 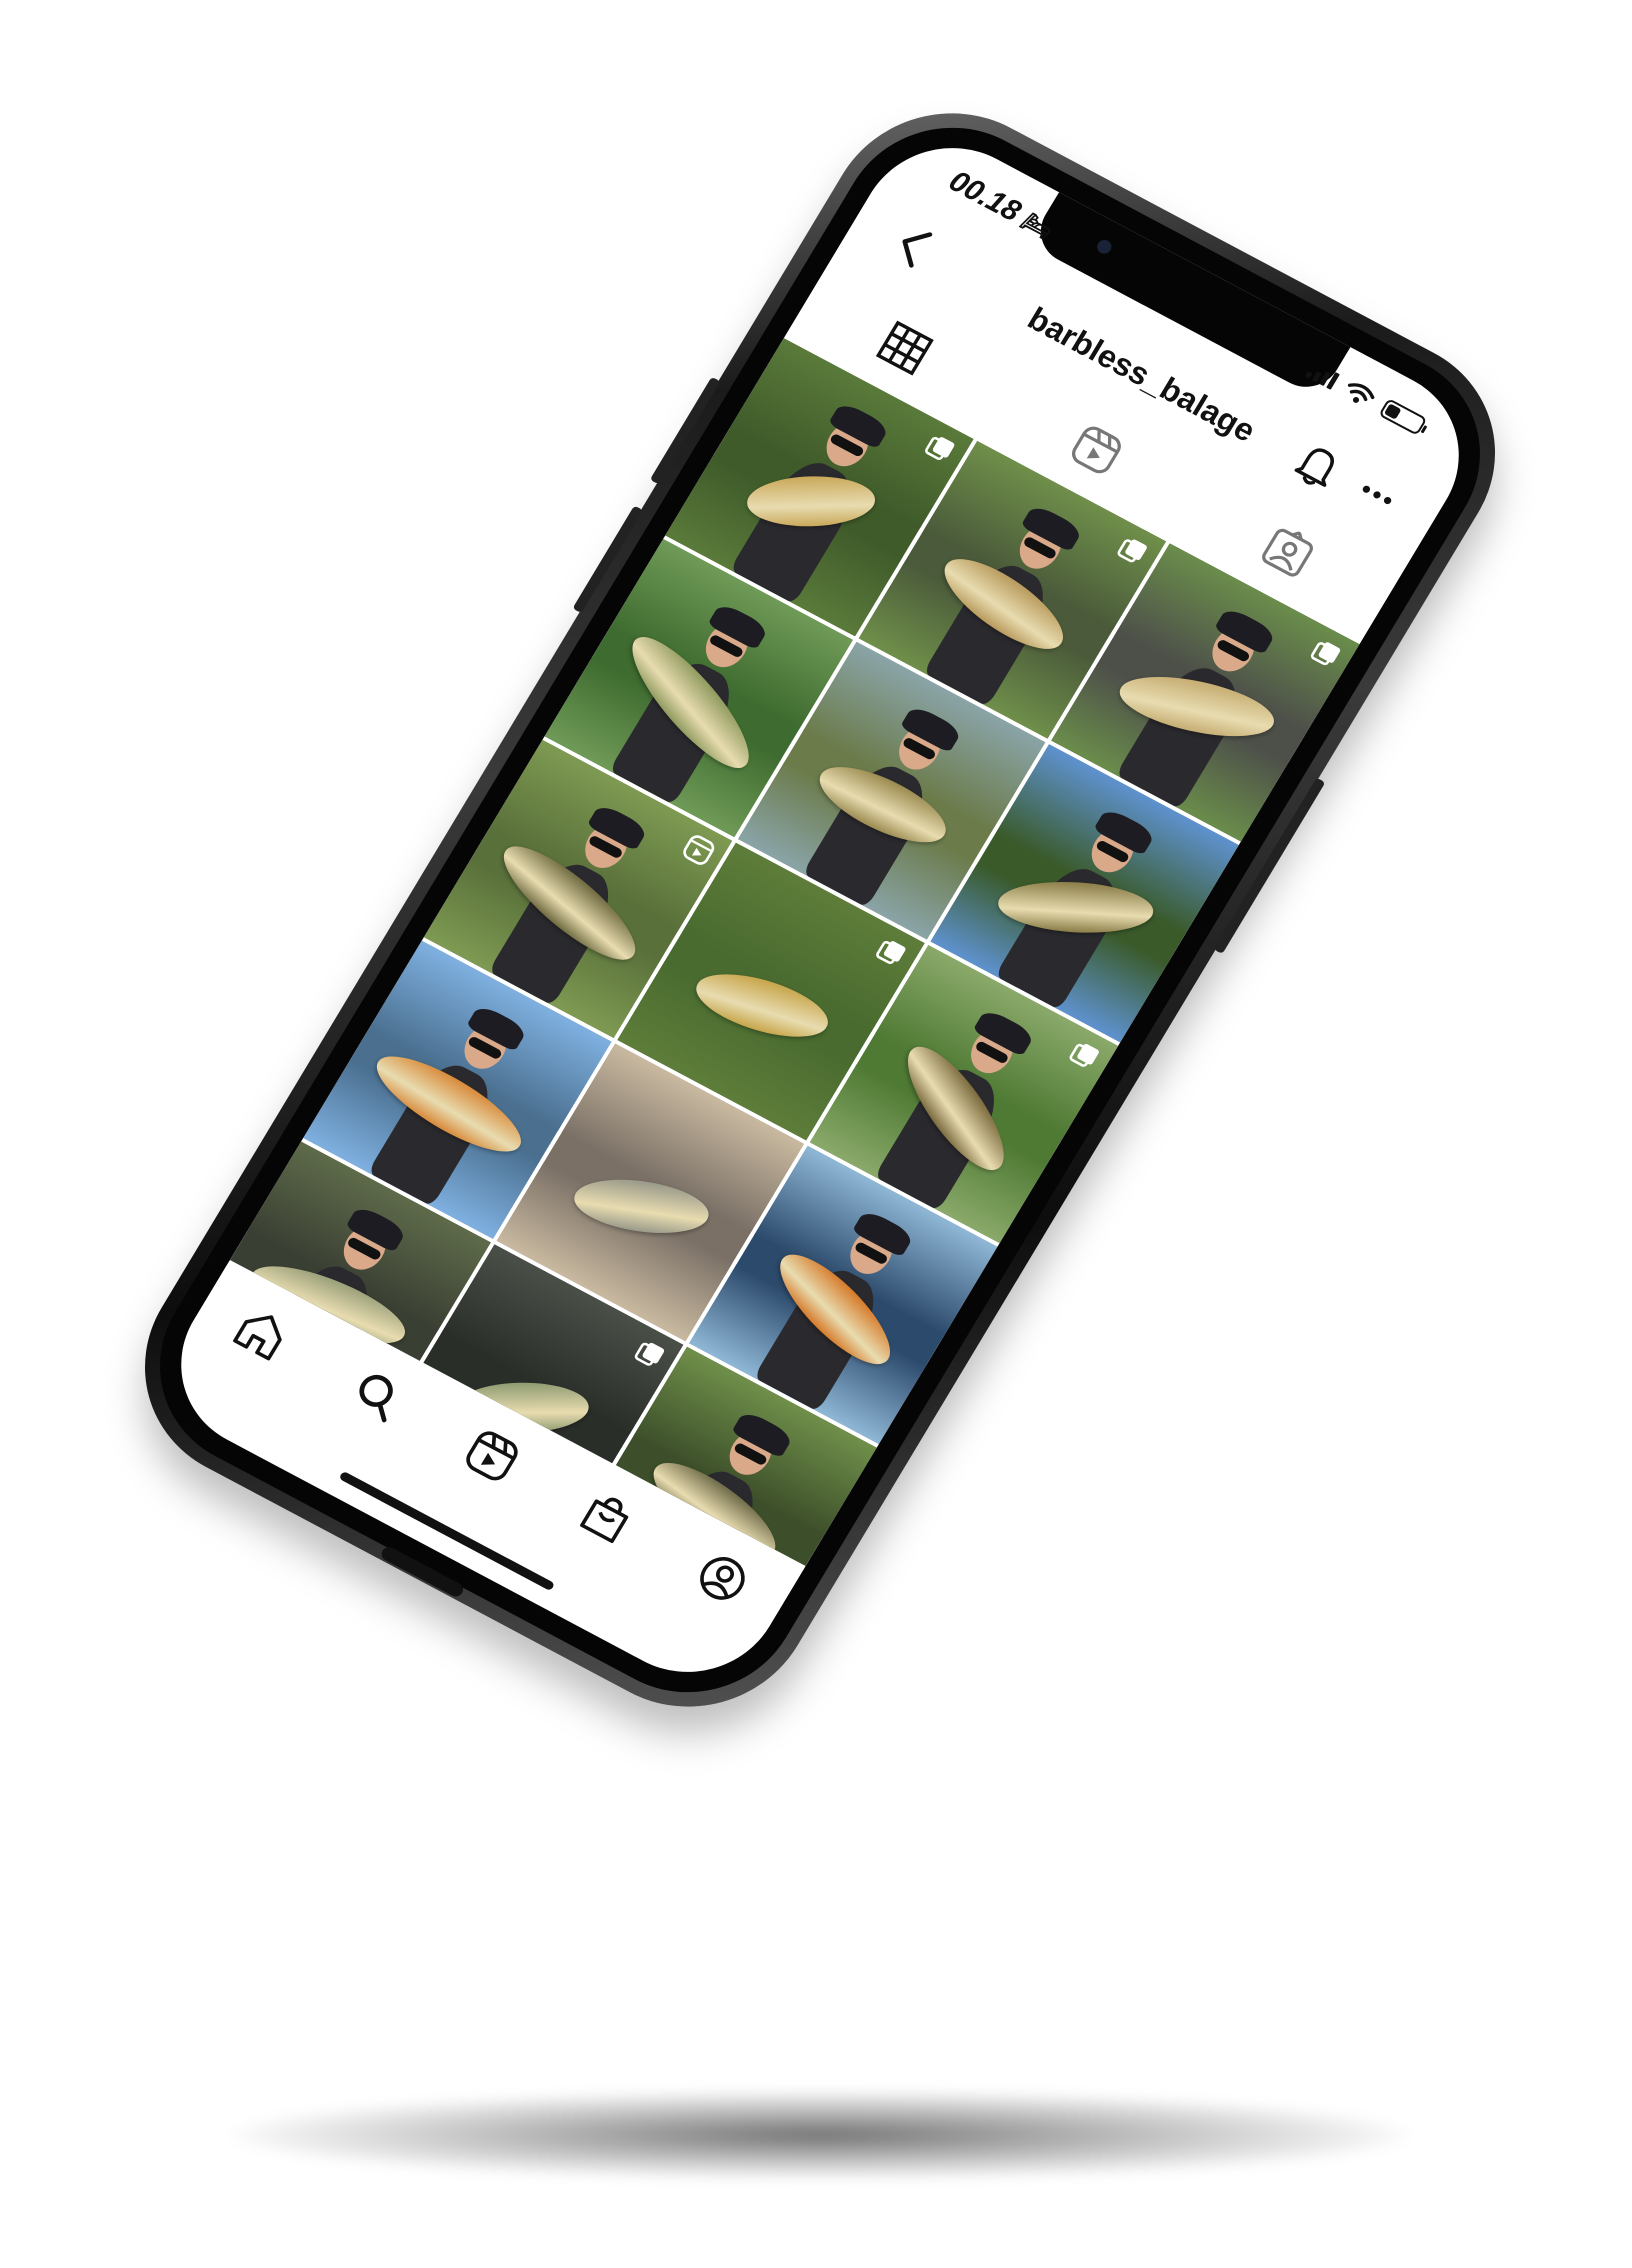 I want to click on nav-search, so click(x=376, y=1396).